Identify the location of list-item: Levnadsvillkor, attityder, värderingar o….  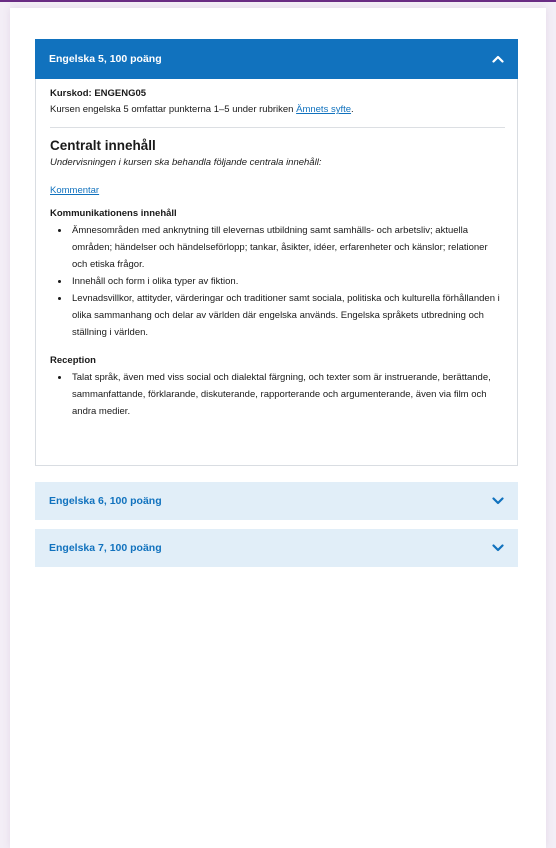
(287, 315).